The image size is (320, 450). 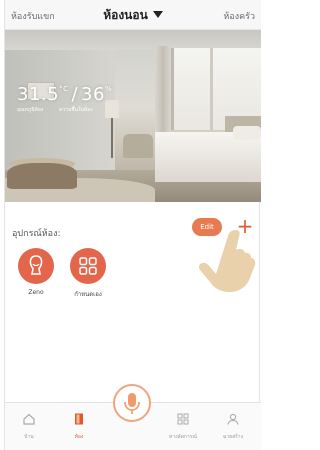 I want to click on tab-home: บ้าน, so click(x=29, y=426).